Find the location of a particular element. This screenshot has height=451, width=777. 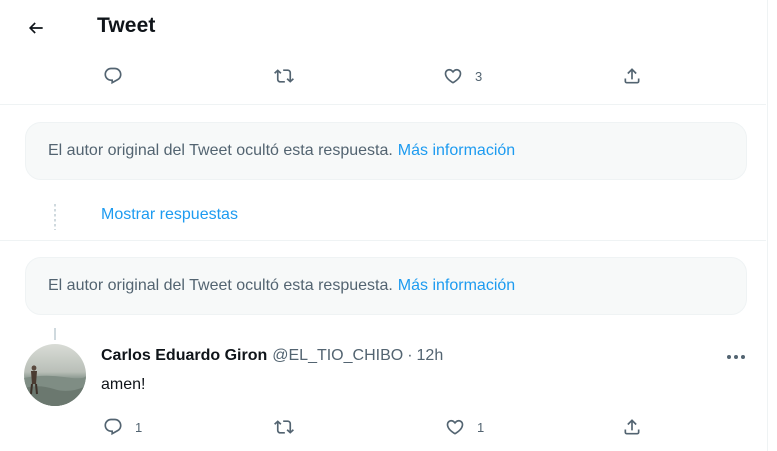

reply-button: 1 is located at coordinates (122, 427).